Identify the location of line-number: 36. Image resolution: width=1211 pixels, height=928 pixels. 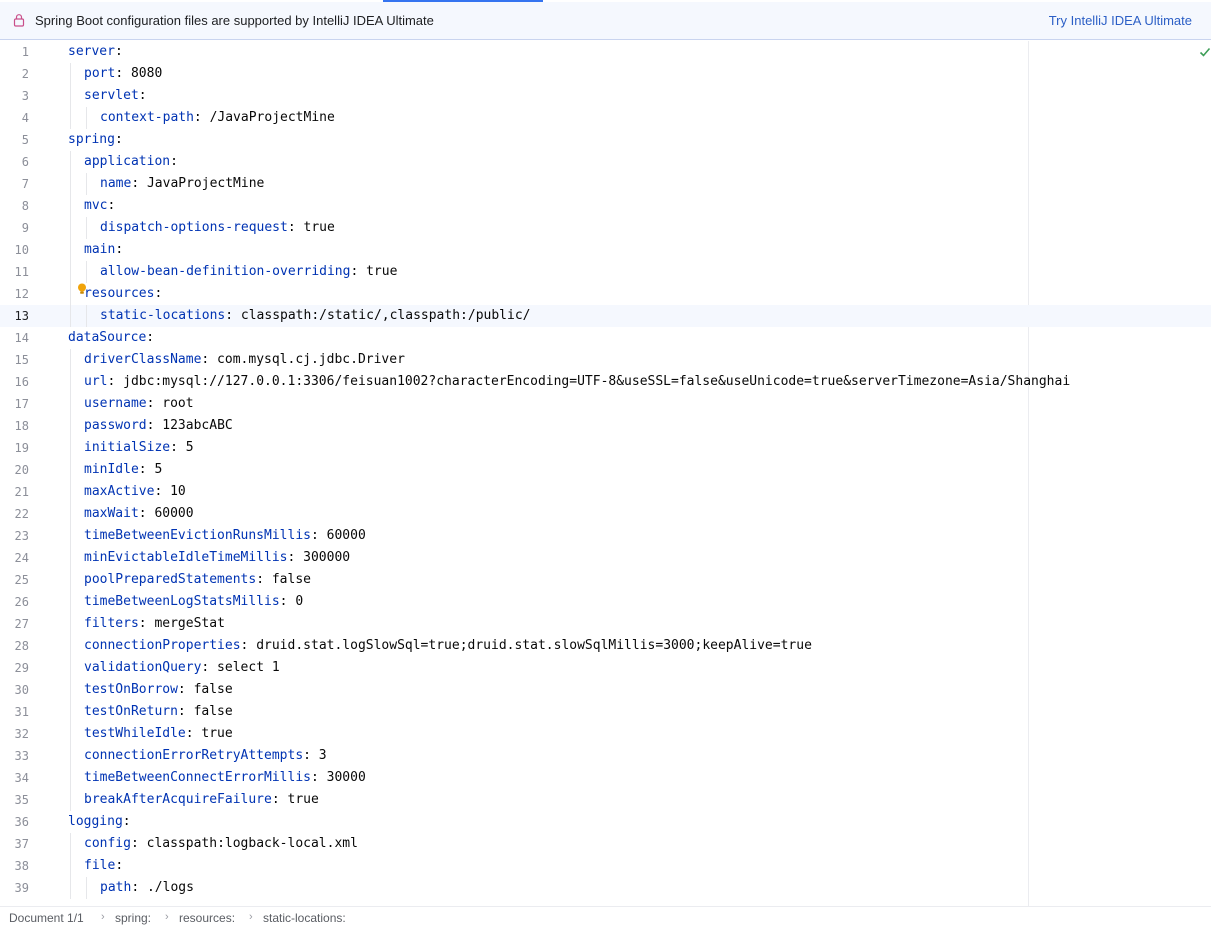
(14, 822).